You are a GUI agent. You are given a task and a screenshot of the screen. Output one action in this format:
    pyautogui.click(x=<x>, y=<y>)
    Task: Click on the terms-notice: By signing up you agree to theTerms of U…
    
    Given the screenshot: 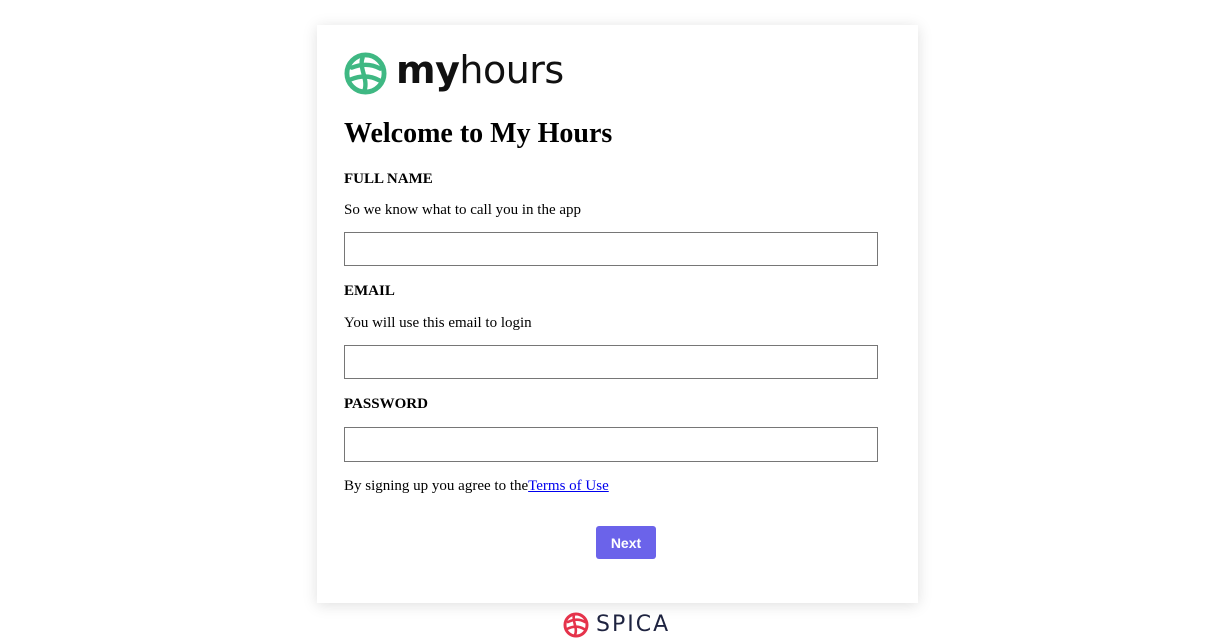 What is the action you would take?
    pyautogui.click(x=476, y=486)
    